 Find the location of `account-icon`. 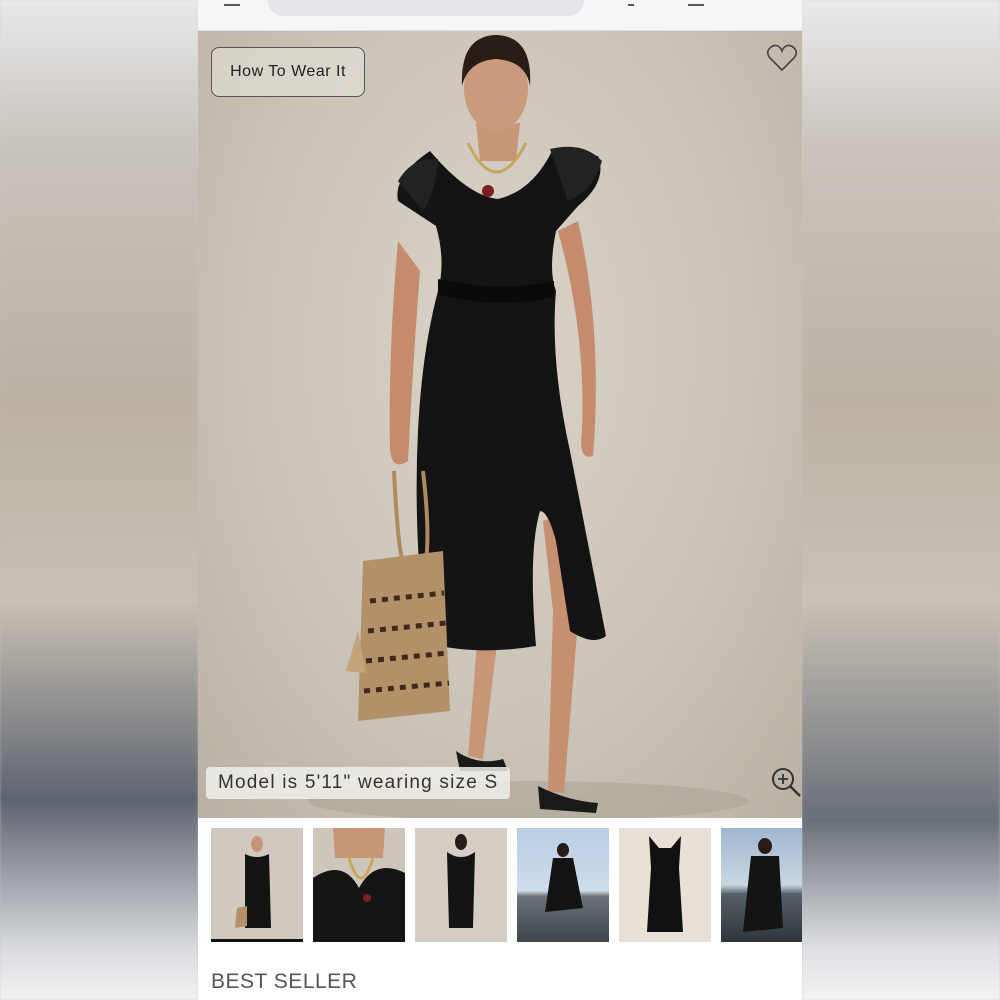

account-icon is located at coordinates (631, 3).